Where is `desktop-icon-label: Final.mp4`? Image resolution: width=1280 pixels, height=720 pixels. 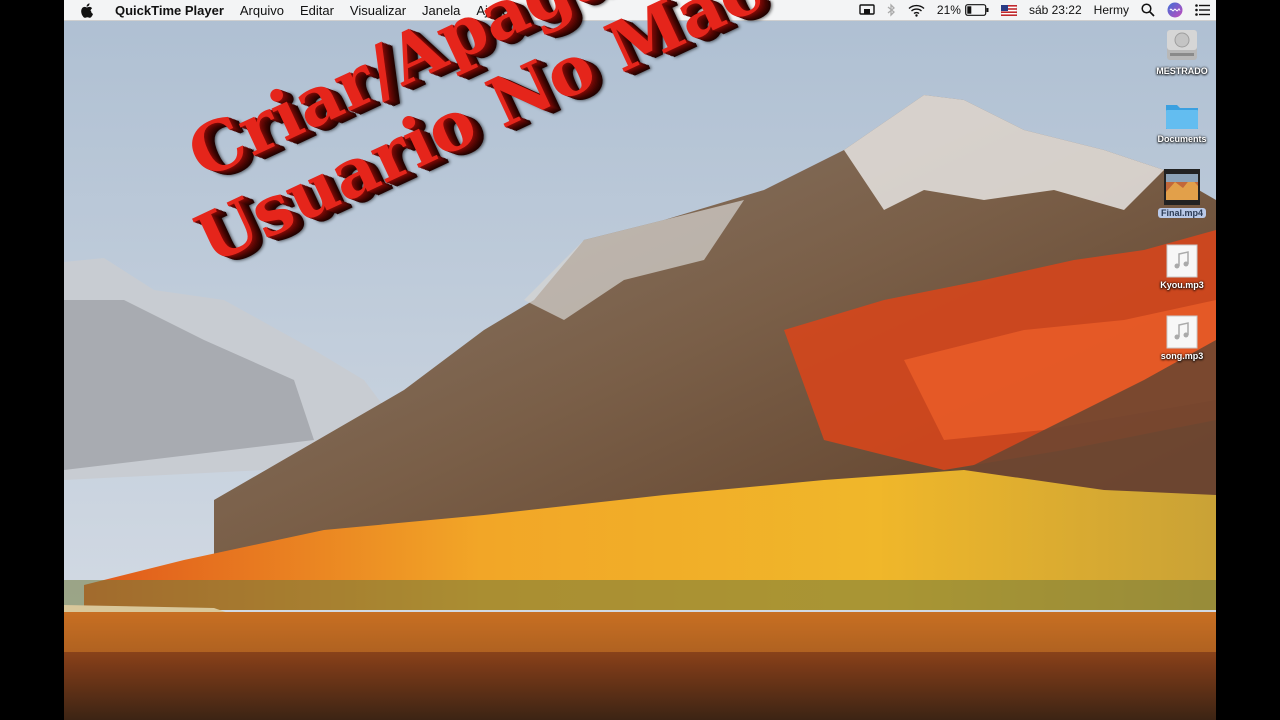 desktop-icon-label: Final.mp4 is located at coordinates (1181, 213).